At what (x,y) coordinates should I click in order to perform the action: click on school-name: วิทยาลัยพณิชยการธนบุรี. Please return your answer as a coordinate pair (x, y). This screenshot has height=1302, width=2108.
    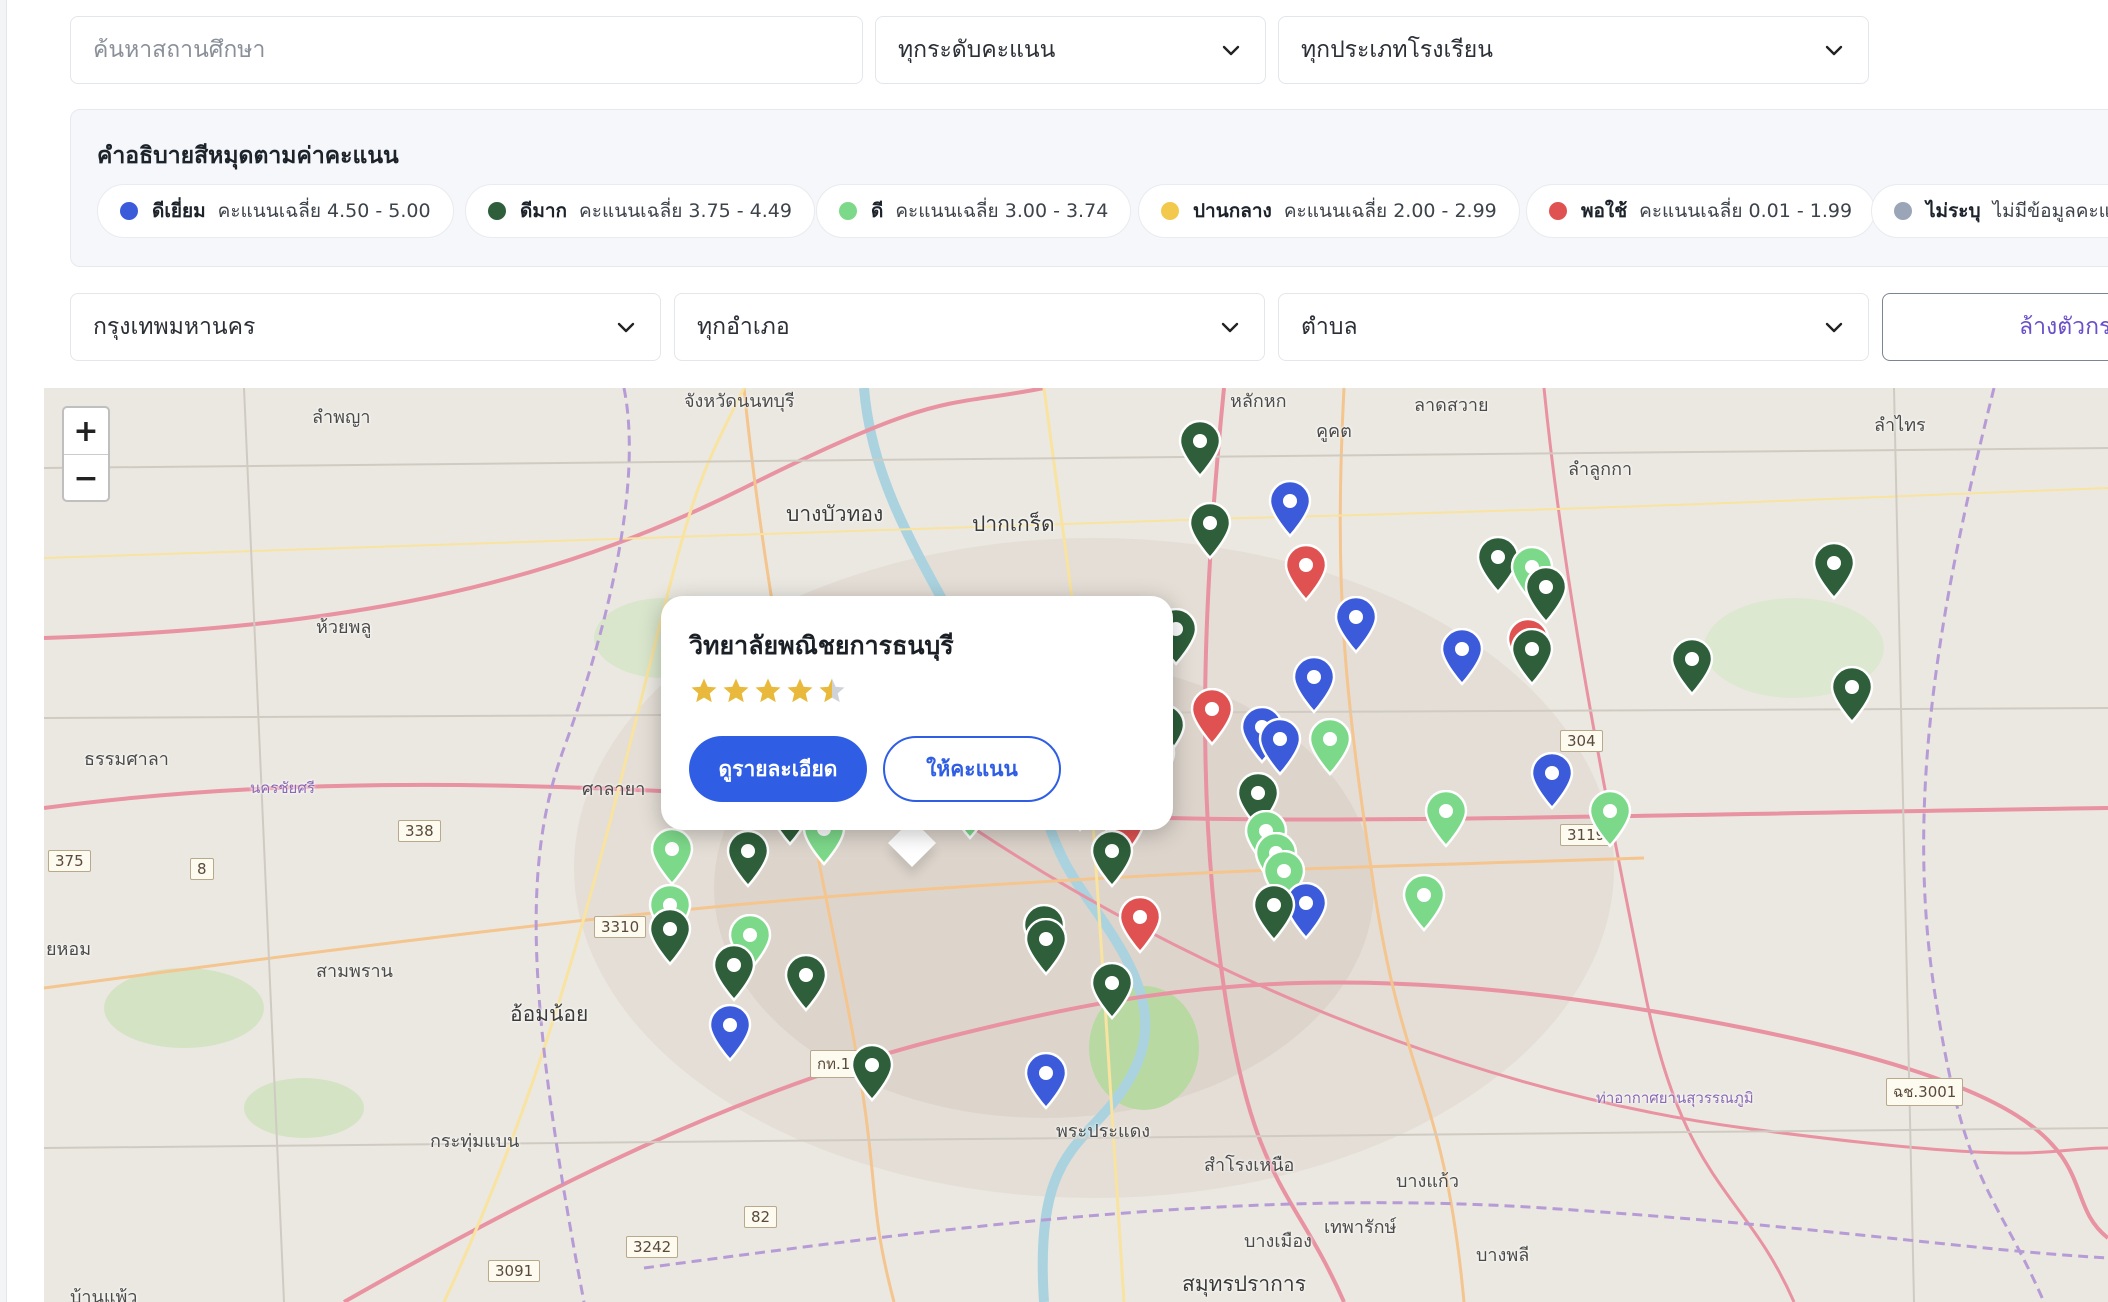
    Looking at the image, I should click on (821, 645).